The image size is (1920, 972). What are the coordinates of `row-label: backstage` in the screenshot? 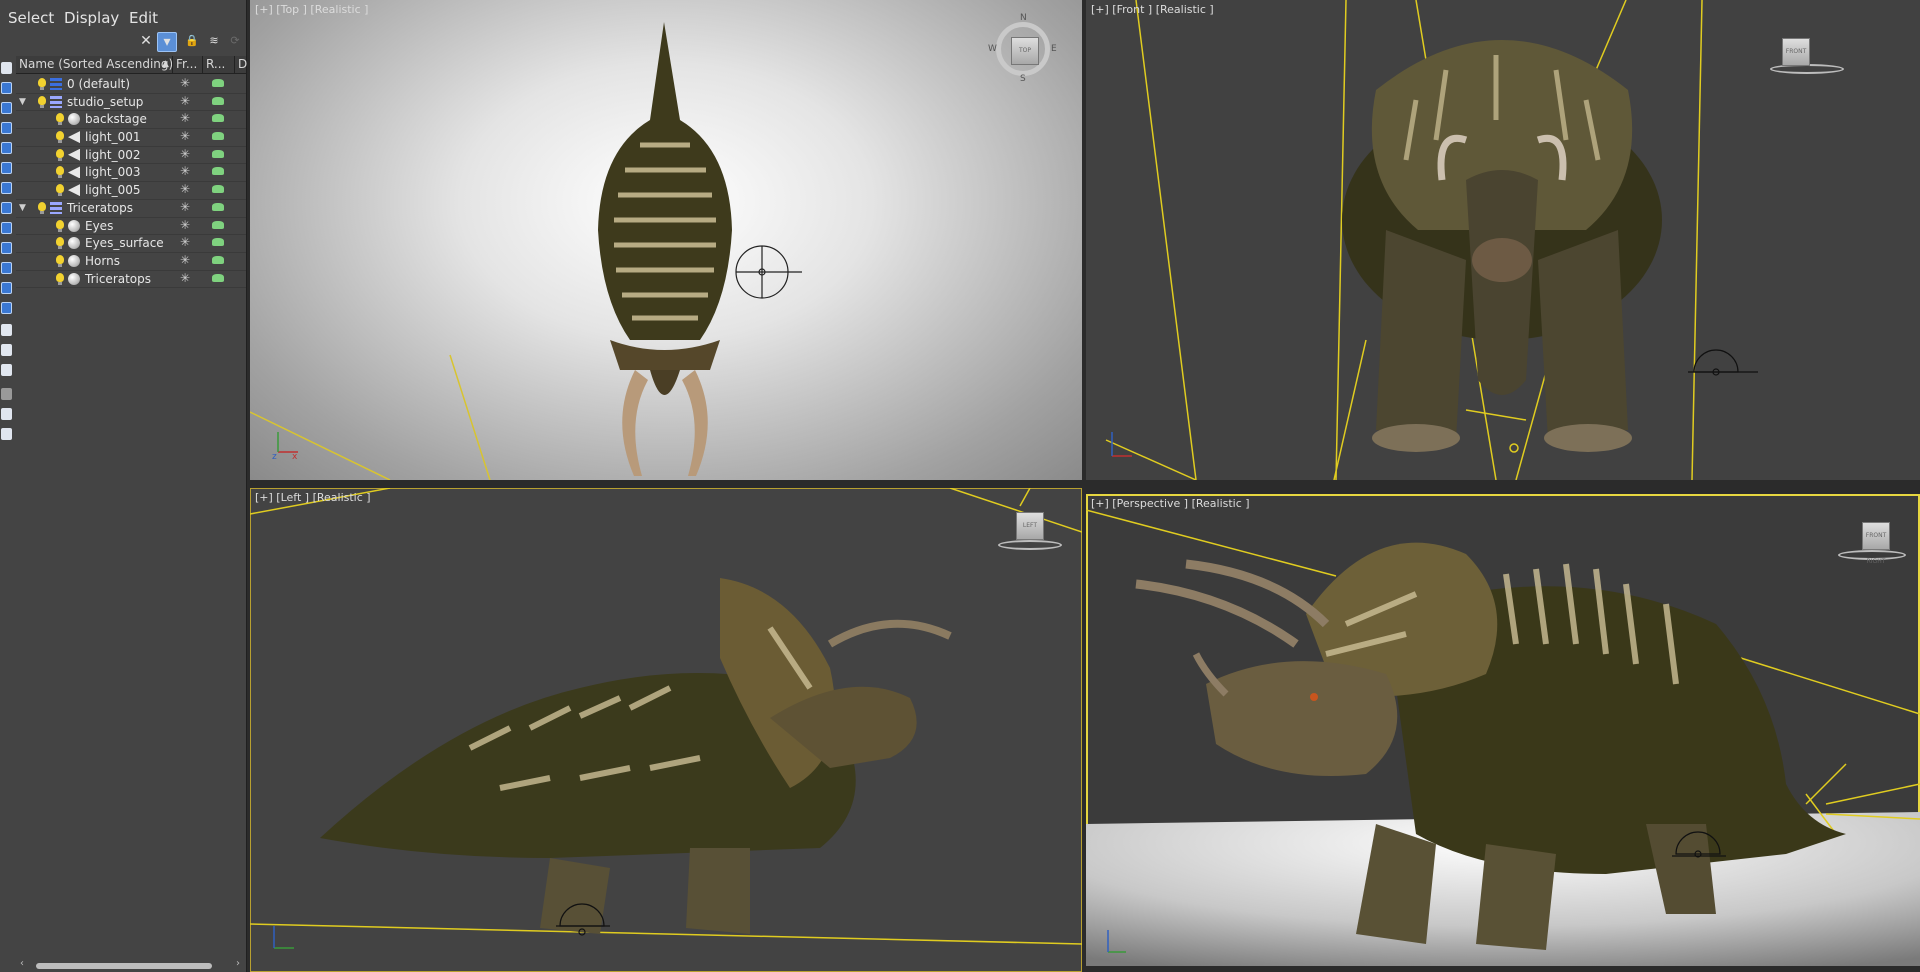 It's located at (116, 119).